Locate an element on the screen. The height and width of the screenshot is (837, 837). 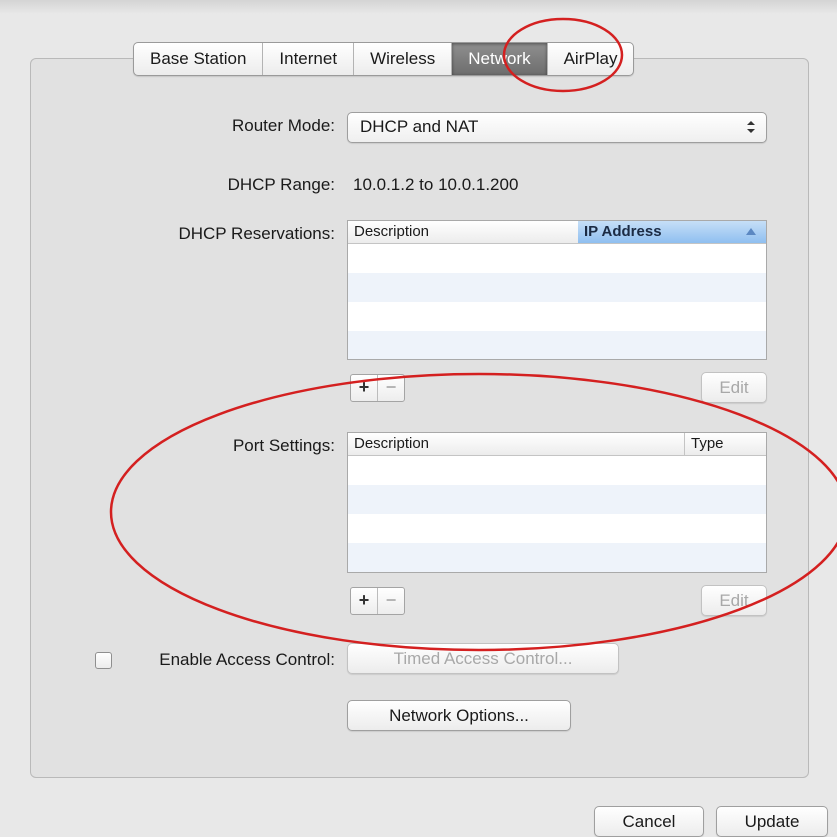
router-mode-label: Router Mode: is located at coordinates (283, 125).